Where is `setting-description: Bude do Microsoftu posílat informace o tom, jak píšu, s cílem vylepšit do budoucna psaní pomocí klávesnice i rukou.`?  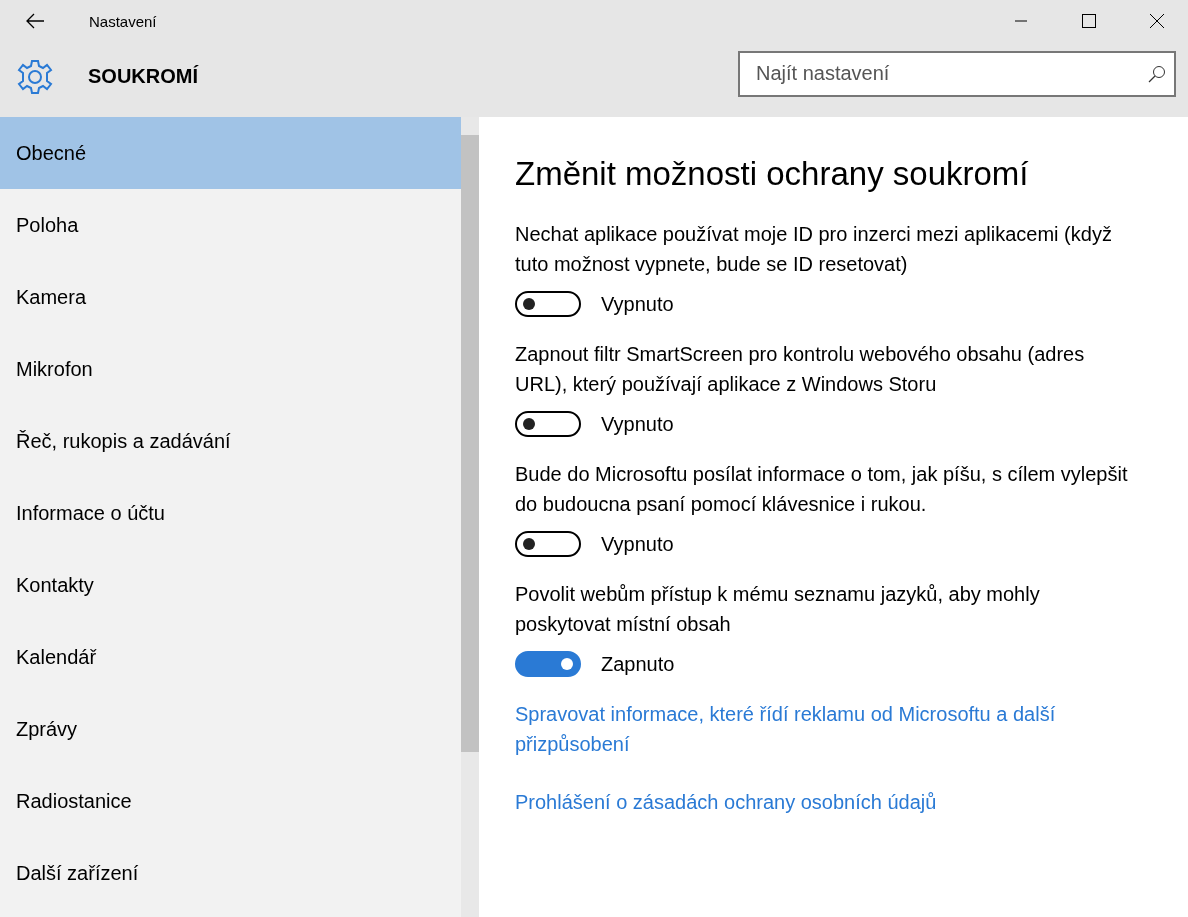 setting-description: Bude do Microsoftu posílat informace o tom, jak píšu, s cílem vylepšit do budoucna psaní pomocí klávesnice i rukou. is located at coordinates (822, 489).